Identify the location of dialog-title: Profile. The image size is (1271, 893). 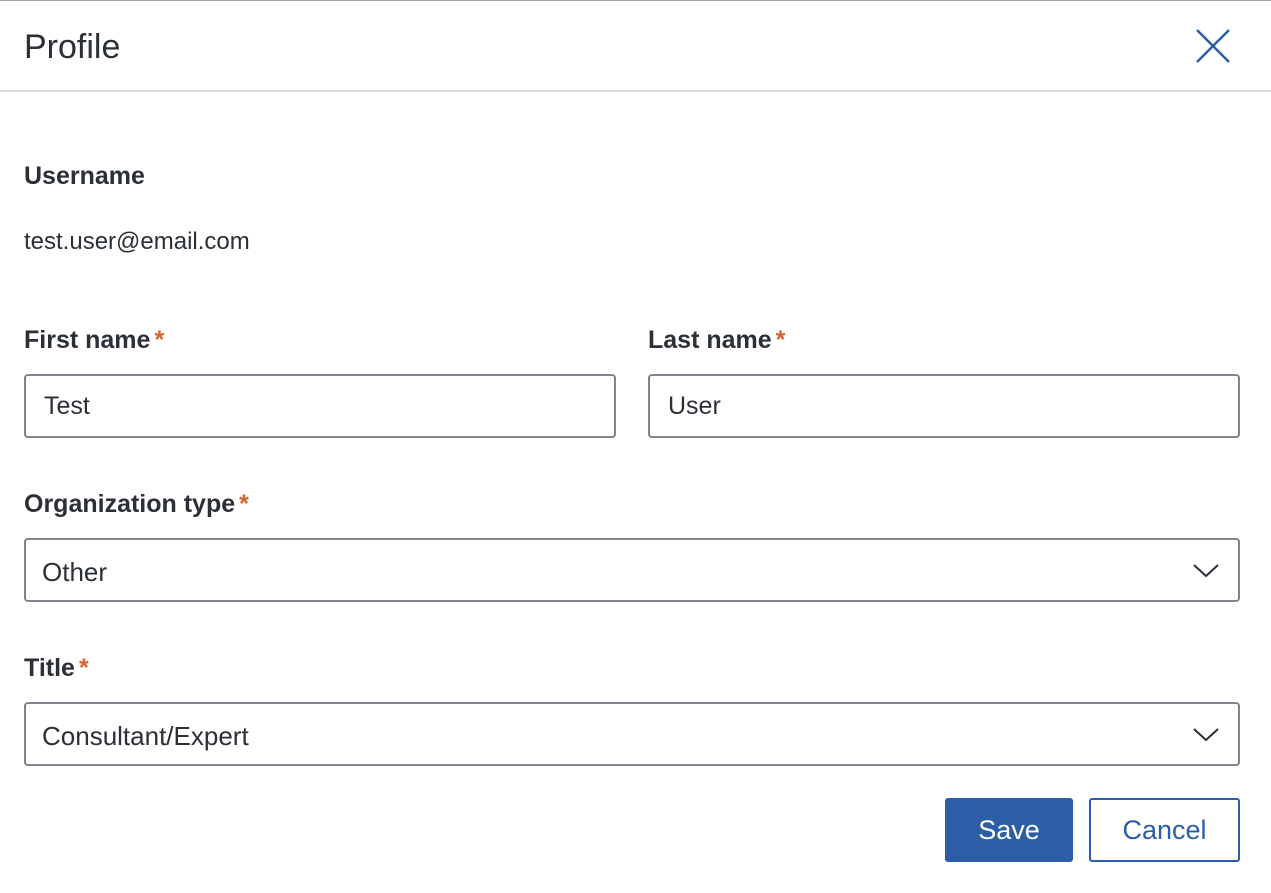
(72, 47).